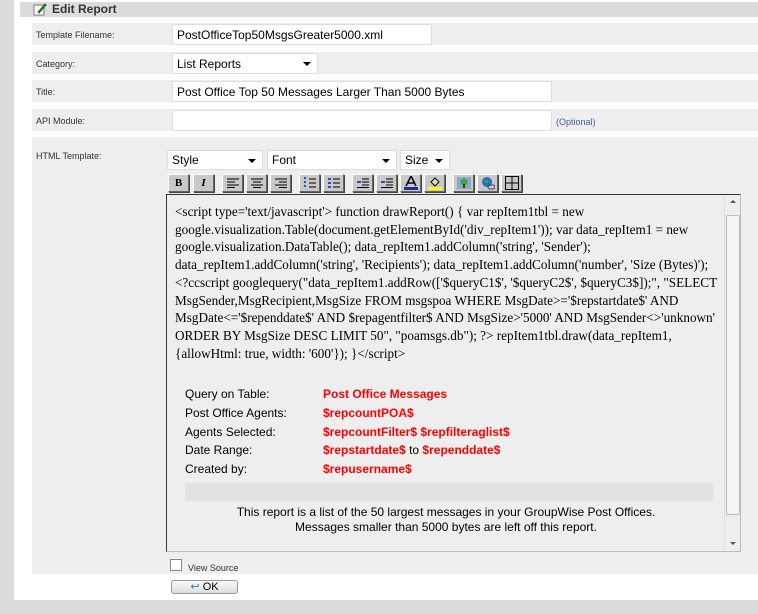  I want to click on insert-table-button, so click(511, 183).